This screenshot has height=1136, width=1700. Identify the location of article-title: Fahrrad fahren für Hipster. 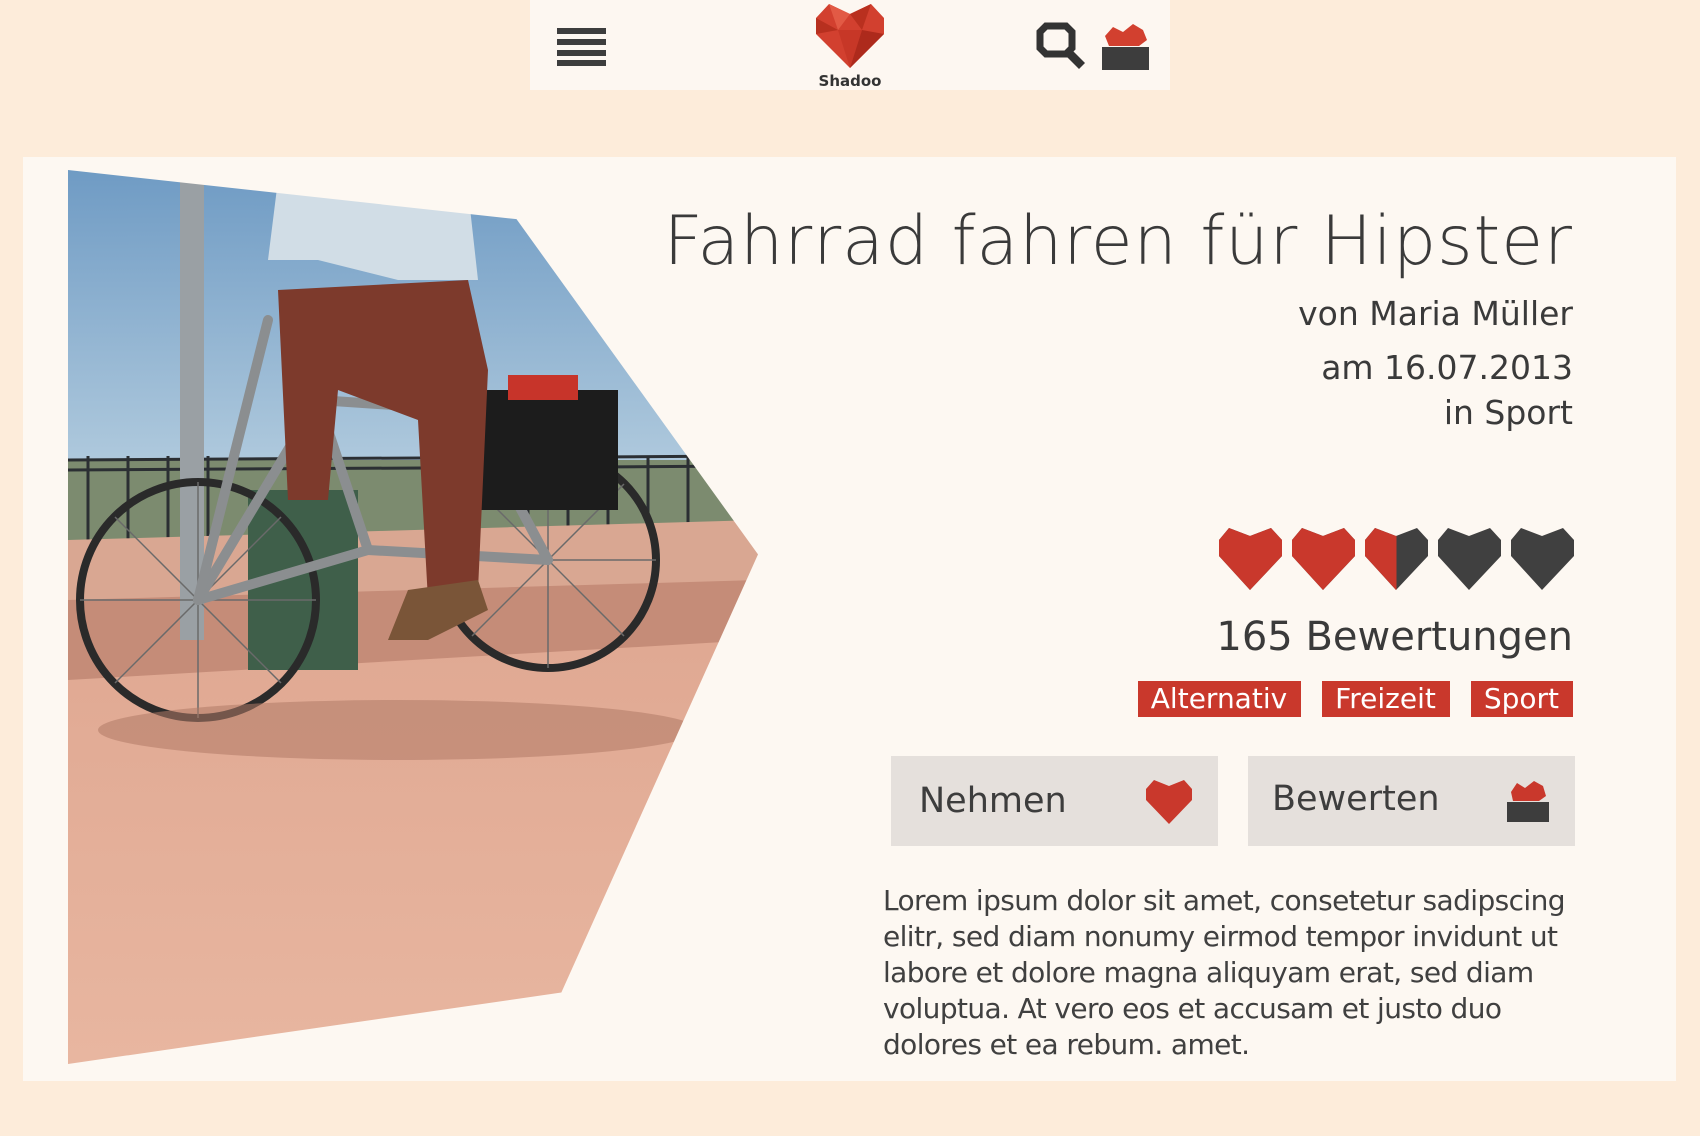
(1118, 241).